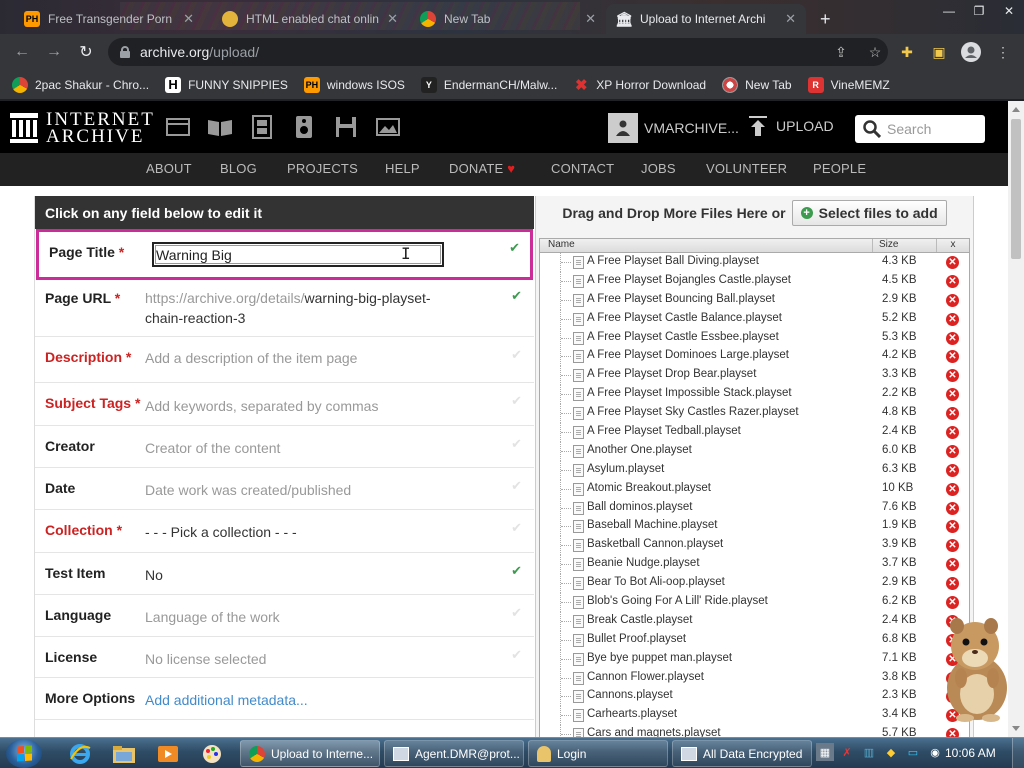 This screenshot has width=1024, height=768. I want to click on field-page-title: Page Title * I ✔, so click(284, 254).